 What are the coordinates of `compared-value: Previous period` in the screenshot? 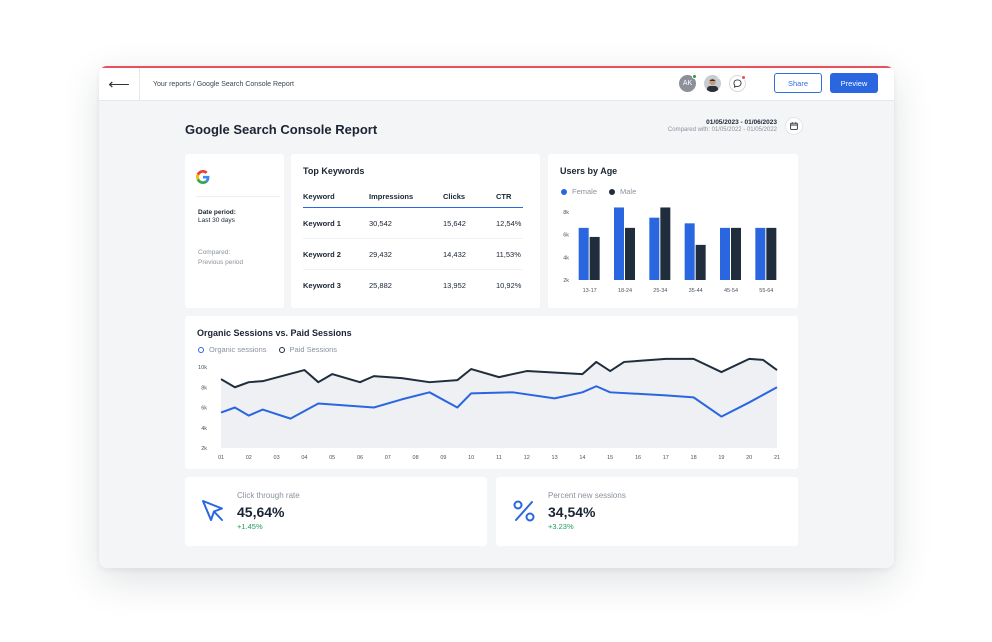 It's located at (221, 262).